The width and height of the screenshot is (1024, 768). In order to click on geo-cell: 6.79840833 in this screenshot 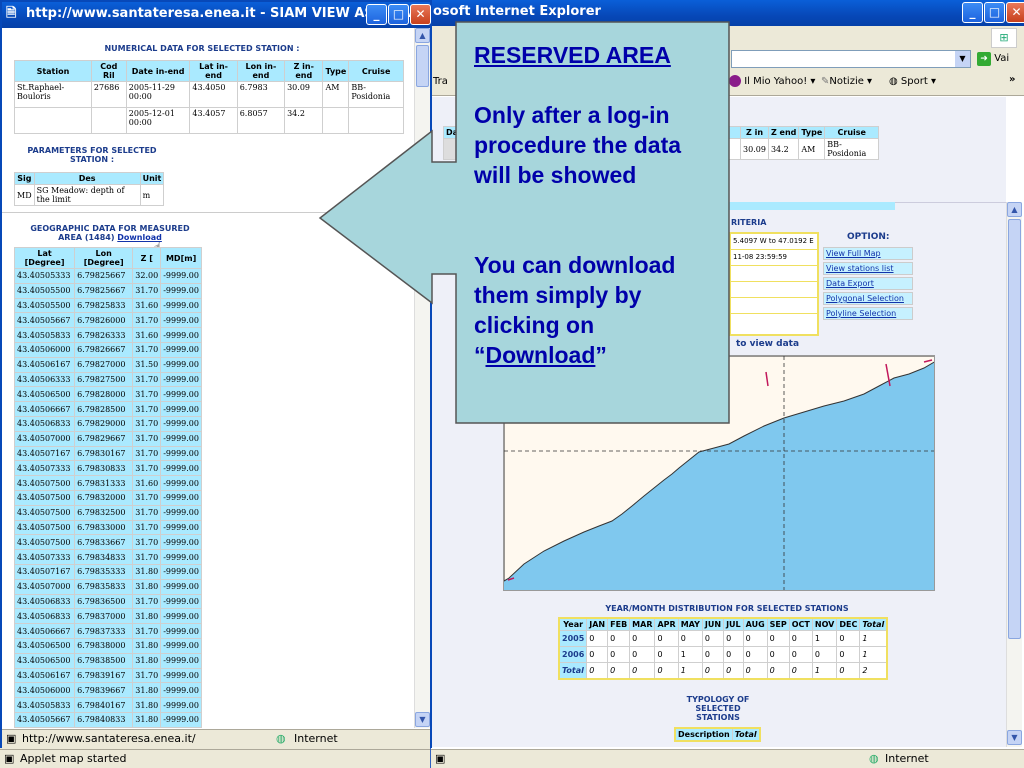, I will do `click(104, 719)`.